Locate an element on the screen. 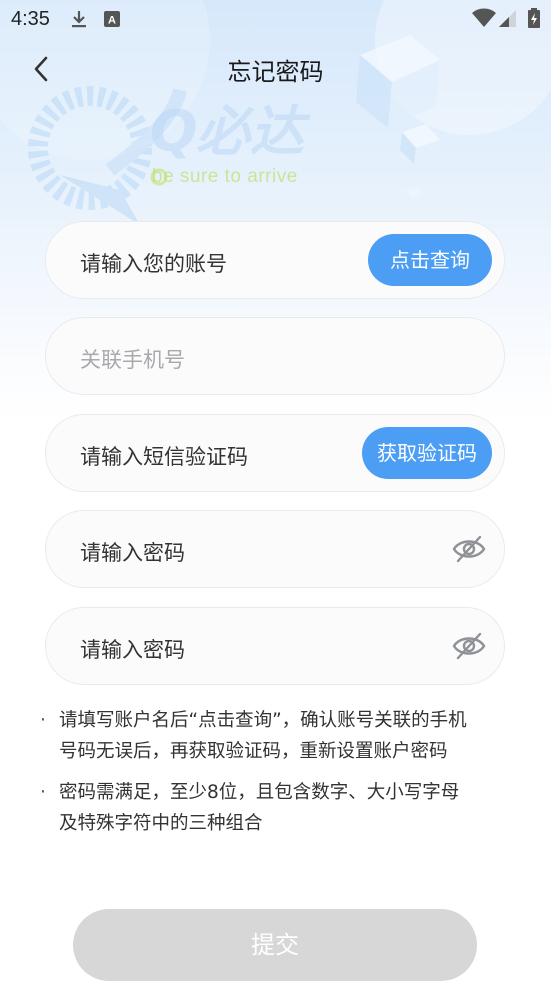 This screenshot has height=981, width=551. phone-input-placeholder: 关联手机号 is located at coordinates (132, 360).